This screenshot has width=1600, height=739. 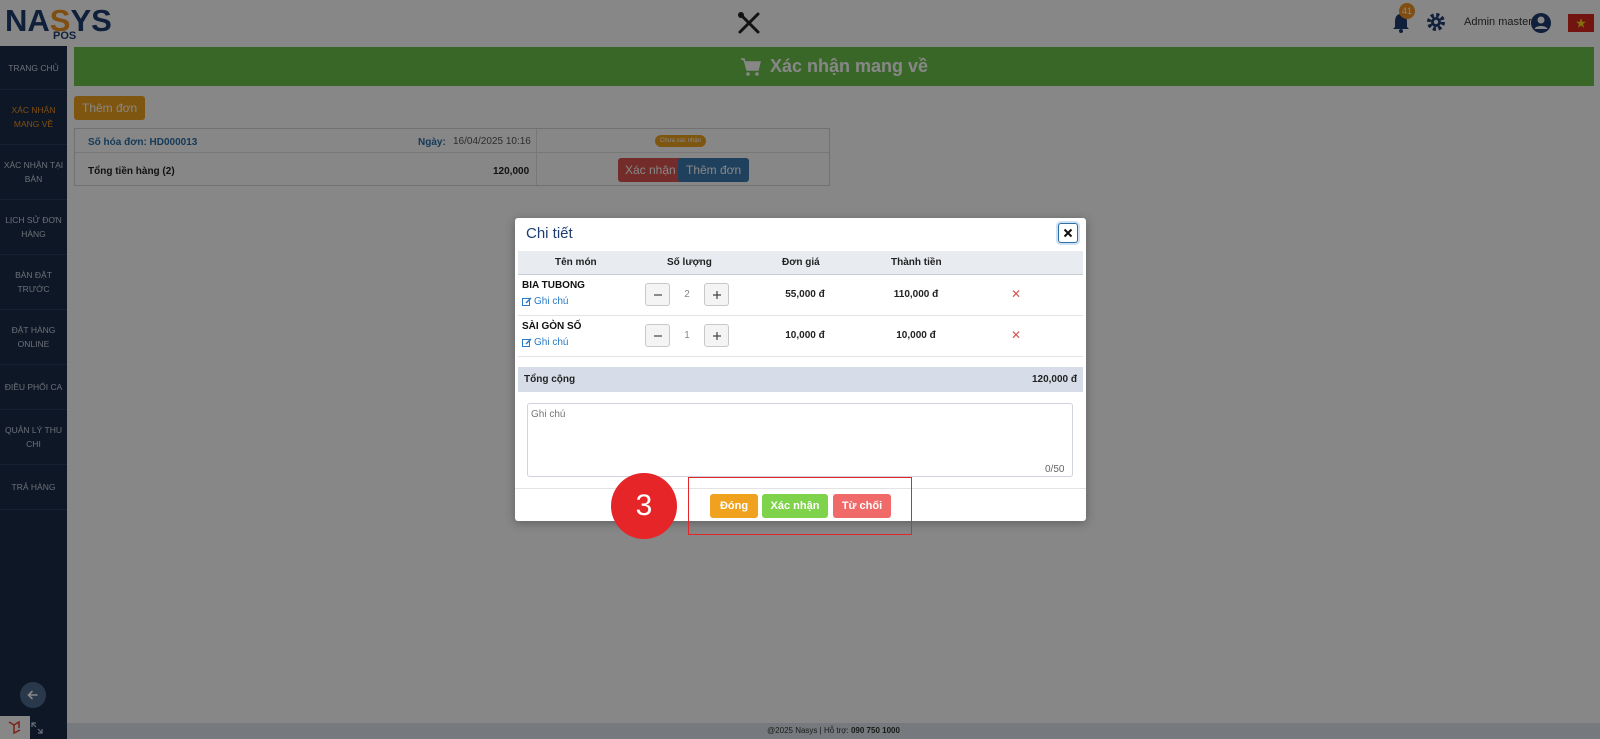 I want to click on step-number-badge: 3, so click(x=644, y=506).